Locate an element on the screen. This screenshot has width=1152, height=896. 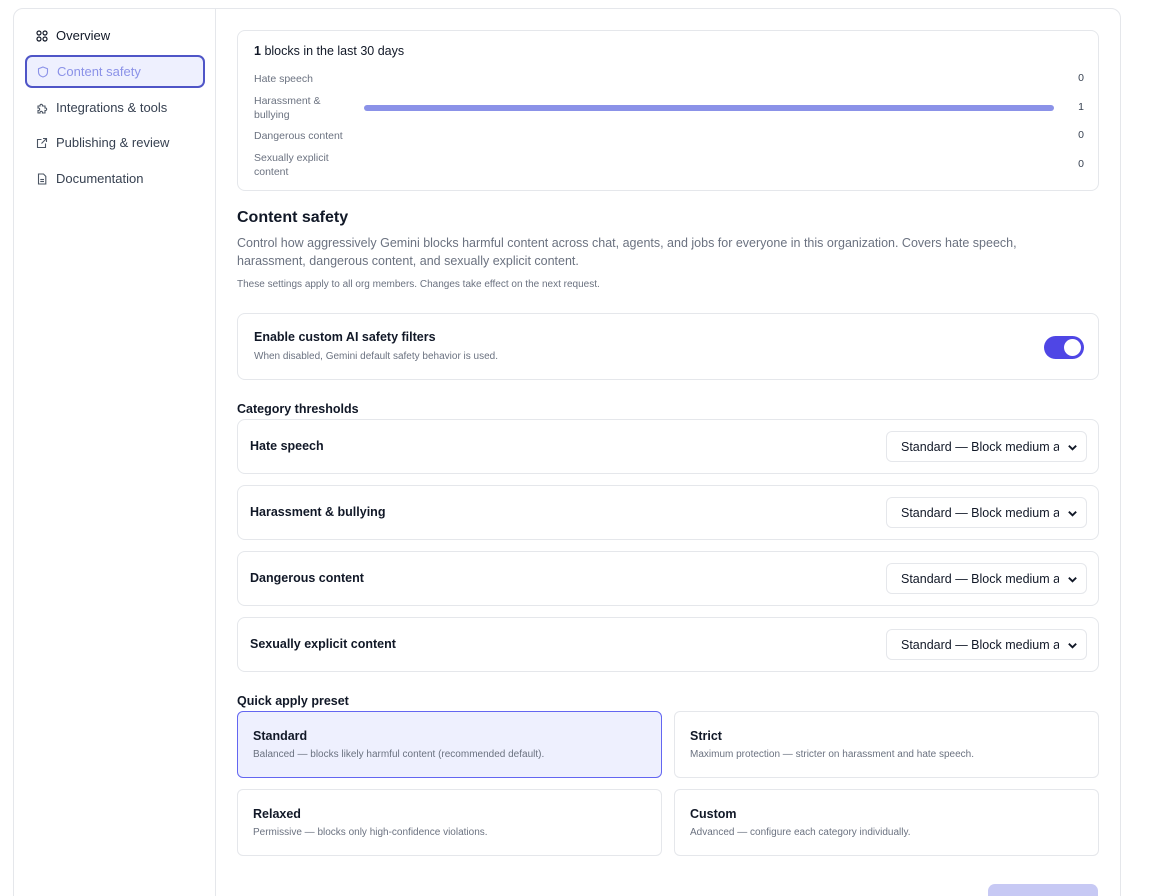
stat-label: Sexually explicit content is located at coordinates (291, 165).